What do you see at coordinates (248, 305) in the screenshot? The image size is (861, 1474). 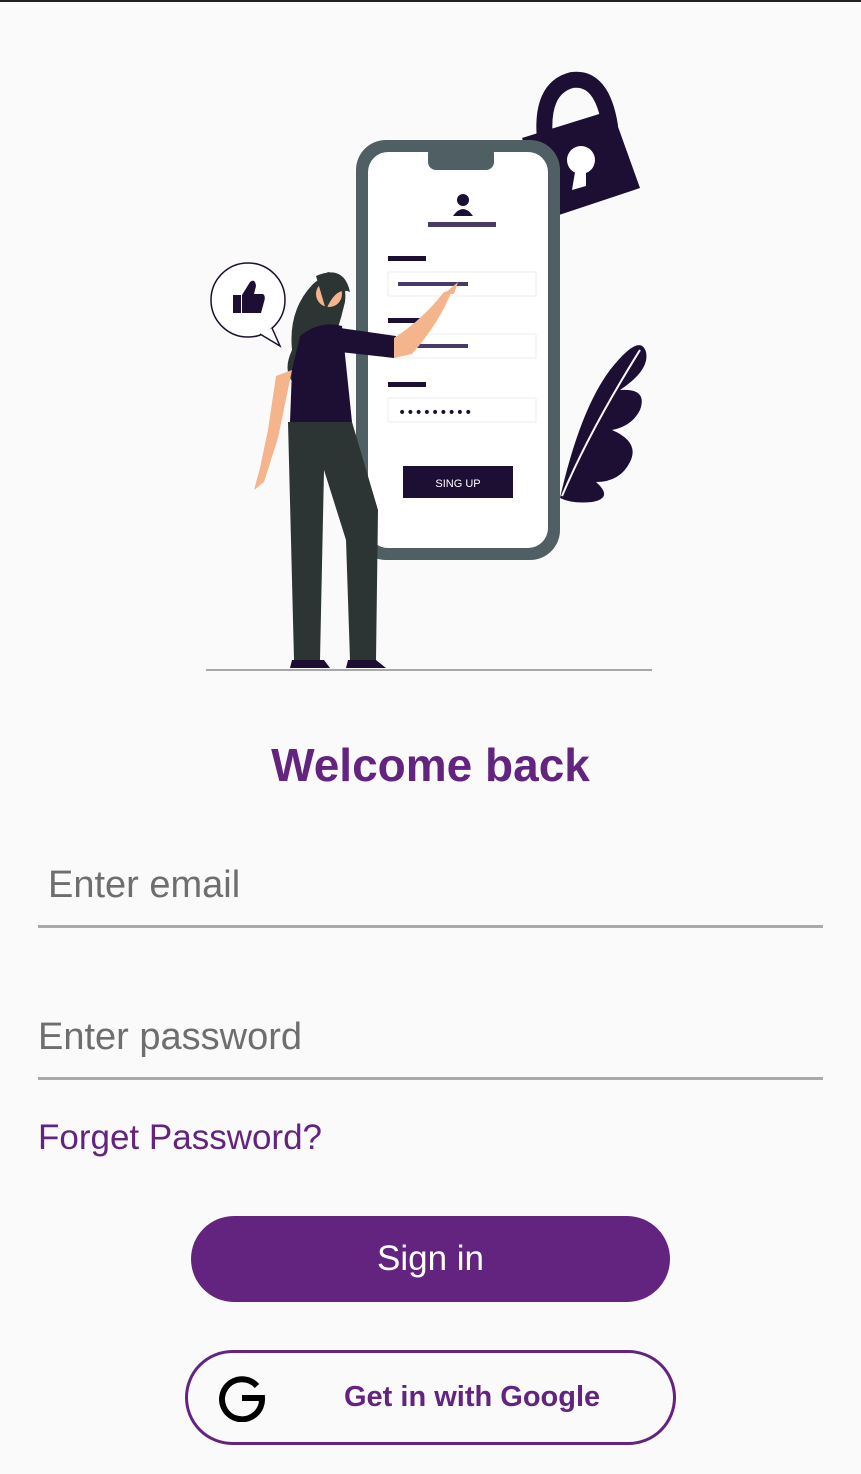 I see `speech-bubble` at bounding box center [248, 305].